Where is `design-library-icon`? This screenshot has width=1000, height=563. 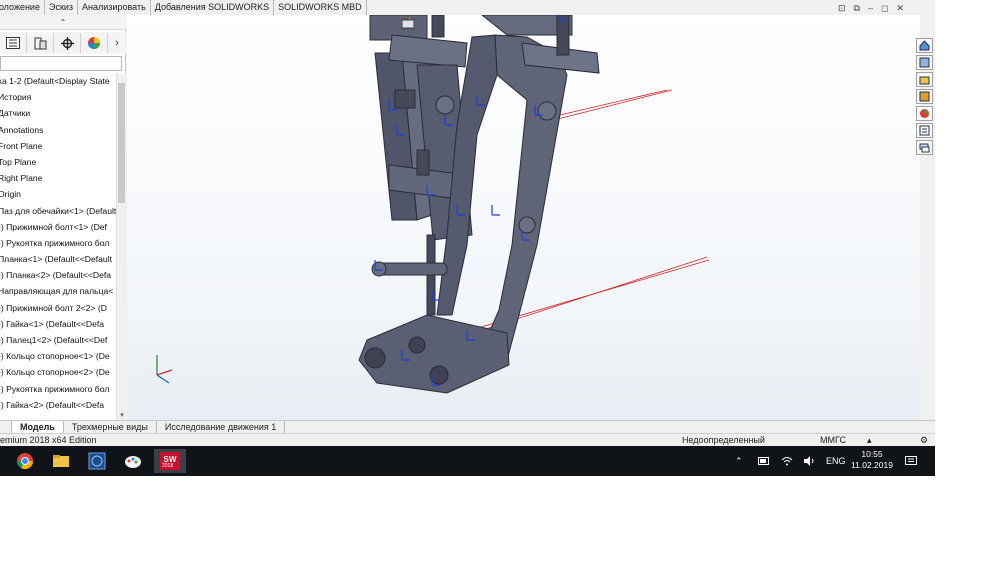 design-library-icon is located at coordinates (924, 62).